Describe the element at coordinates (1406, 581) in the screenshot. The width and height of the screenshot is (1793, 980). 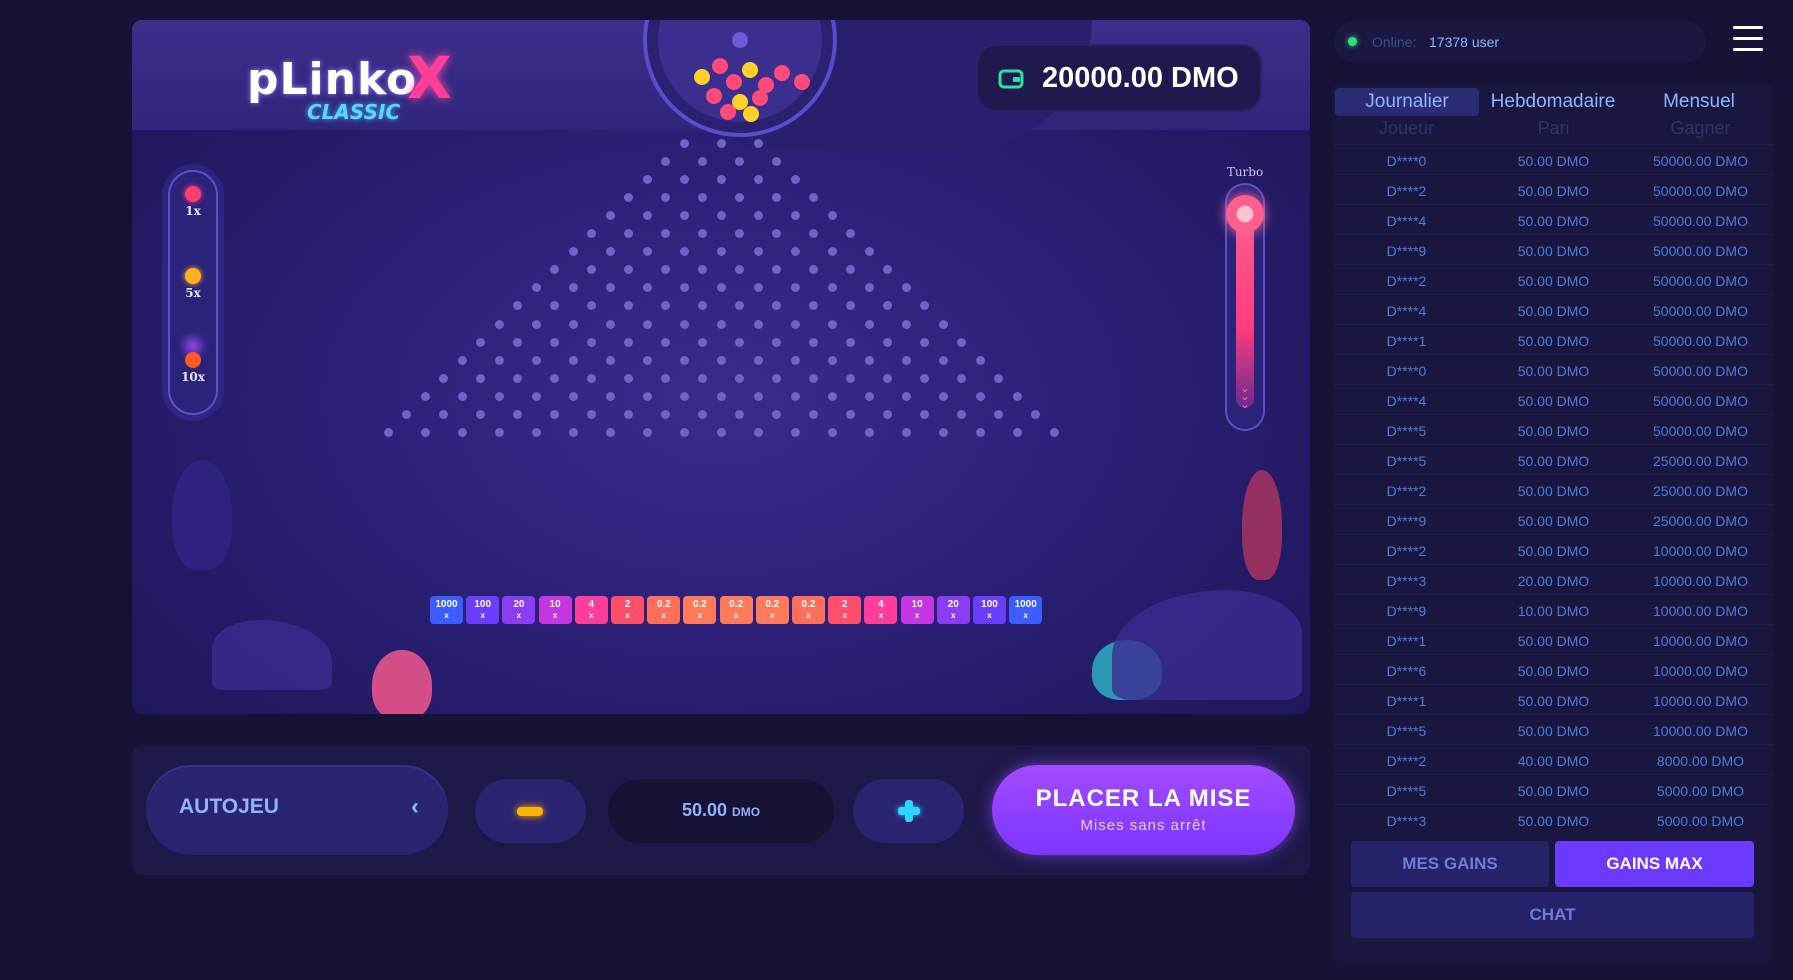
I see `cell-player: D****3` at that location.